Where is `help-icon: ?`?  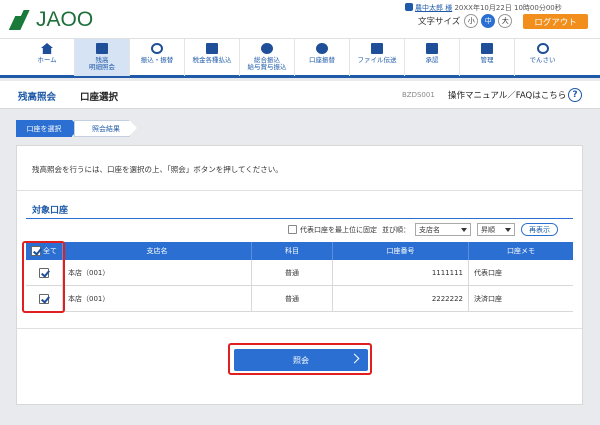 help-icon: ? is located at coordinates (575, 95).